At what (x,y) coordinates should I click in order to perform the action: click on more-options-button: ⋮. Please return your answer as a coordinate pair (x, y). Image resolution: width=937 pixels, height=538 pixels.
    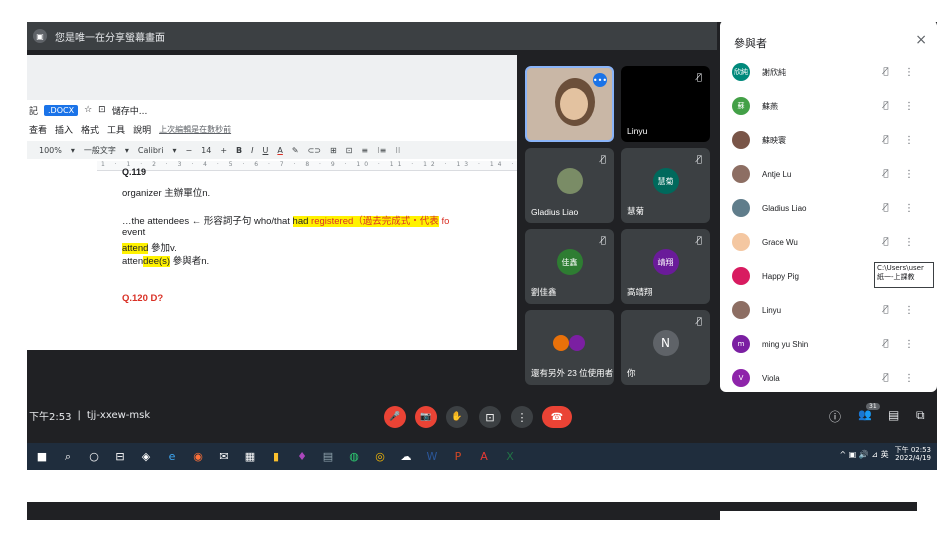
    Looking at the image, I should click on (522, 417).